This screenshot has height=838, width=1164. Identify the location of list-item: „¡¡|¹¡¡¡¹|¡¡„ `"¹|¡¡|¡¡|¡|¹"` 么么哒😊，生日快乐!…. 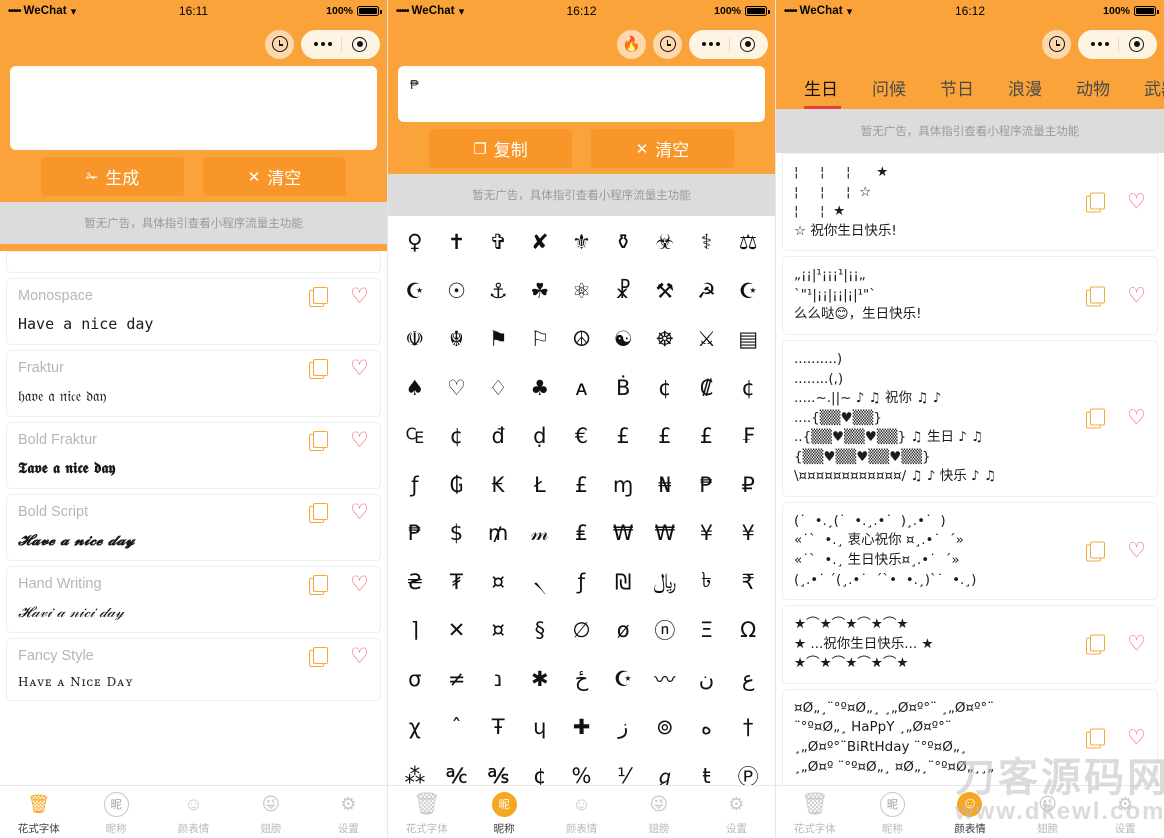
(970, 295).